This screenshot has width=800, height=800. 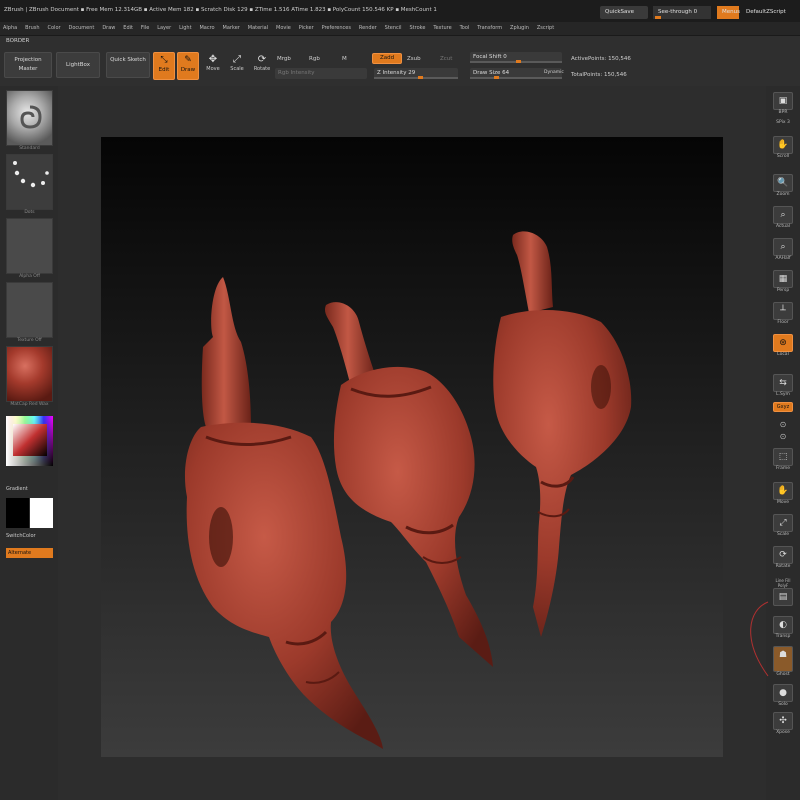 What do you see at coordinates (414, 59) in the screenshot?
I see `zsub-button: Zsub` at bounding box center [414, 59].